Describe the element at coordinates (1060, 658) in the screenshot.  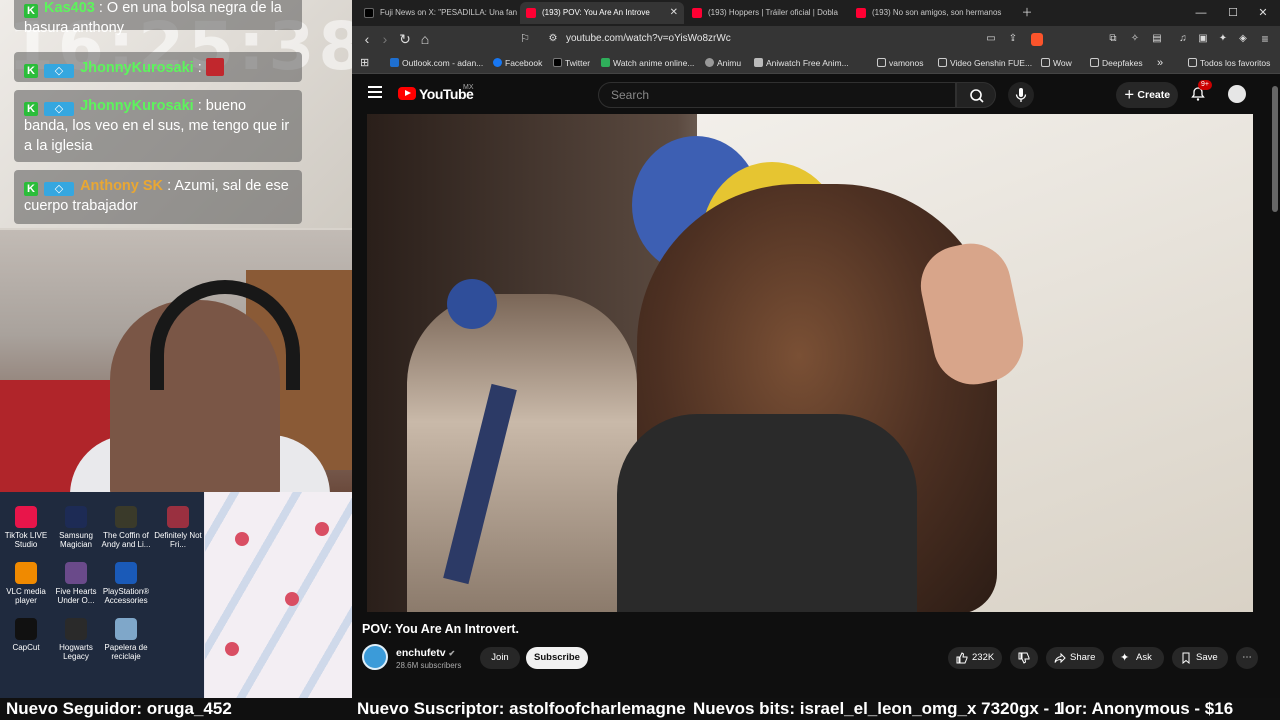
I see `share-icon` at that location.